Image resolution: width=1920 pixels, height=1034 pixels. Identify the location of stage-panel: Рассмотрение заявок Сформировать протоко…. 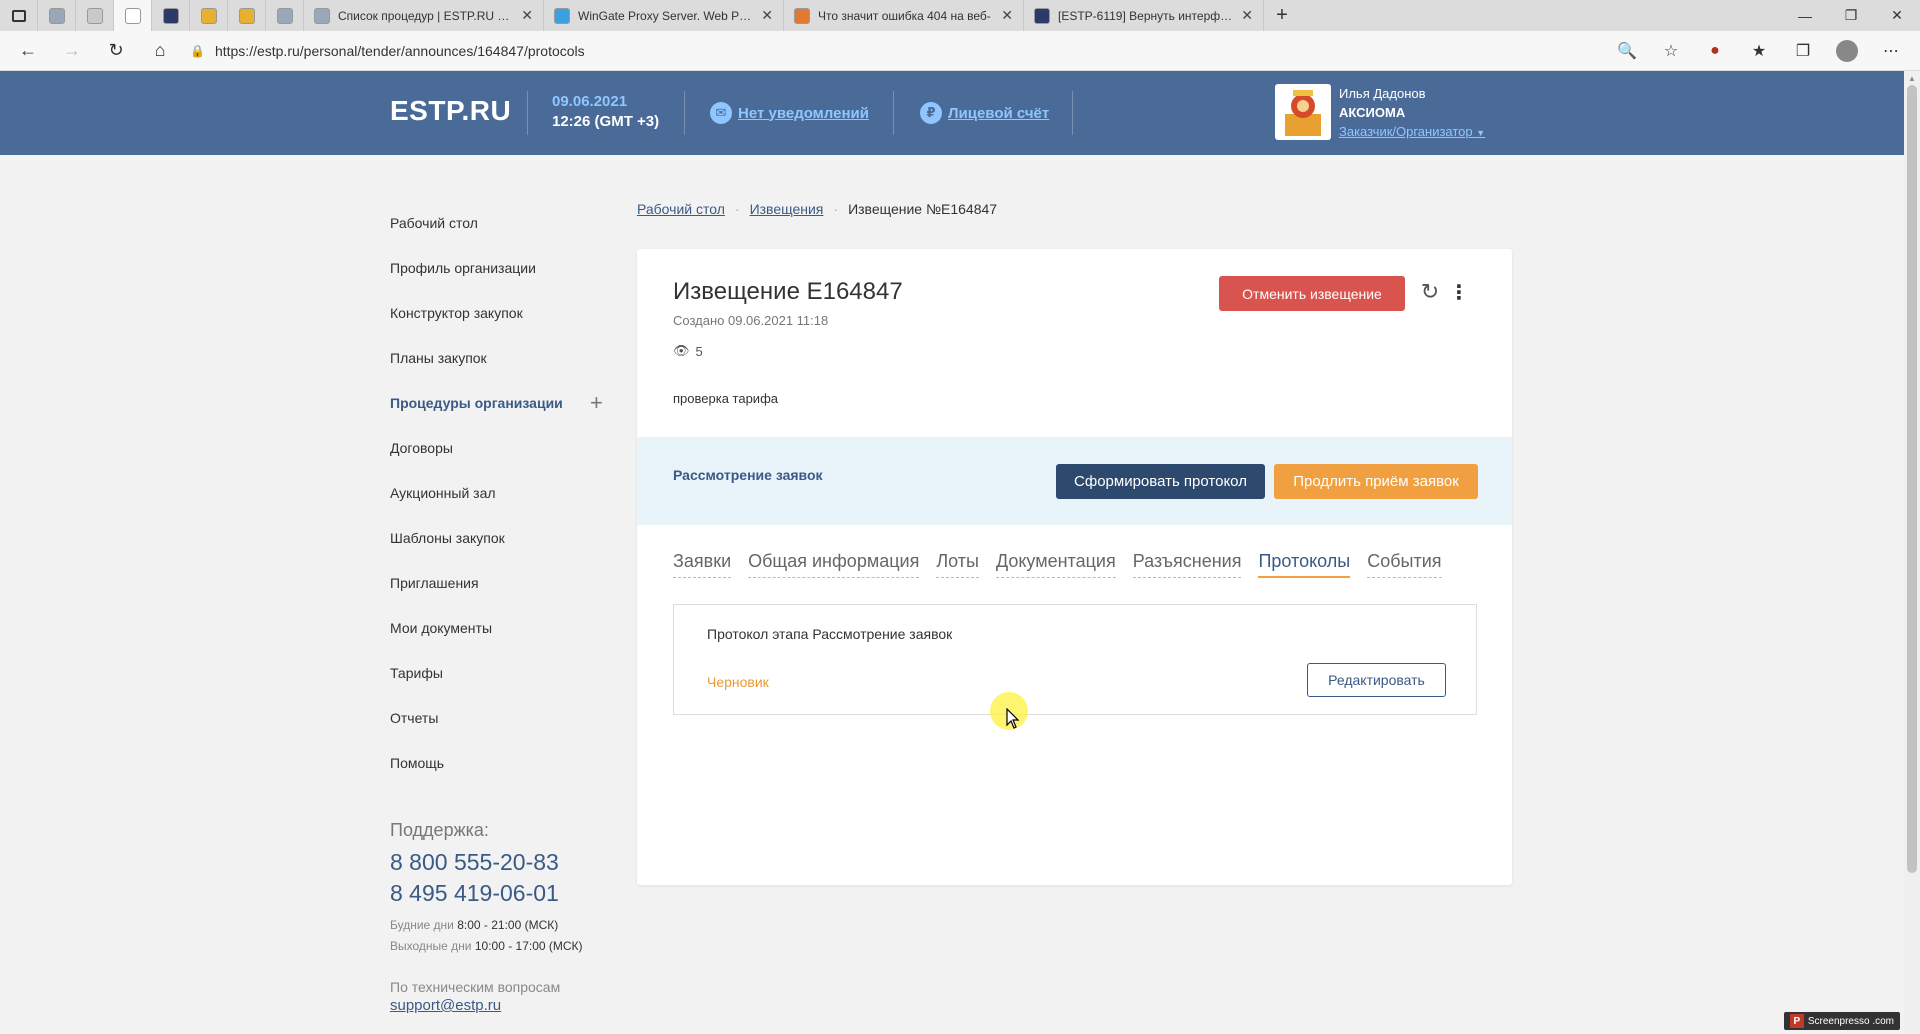
(1074, 481).